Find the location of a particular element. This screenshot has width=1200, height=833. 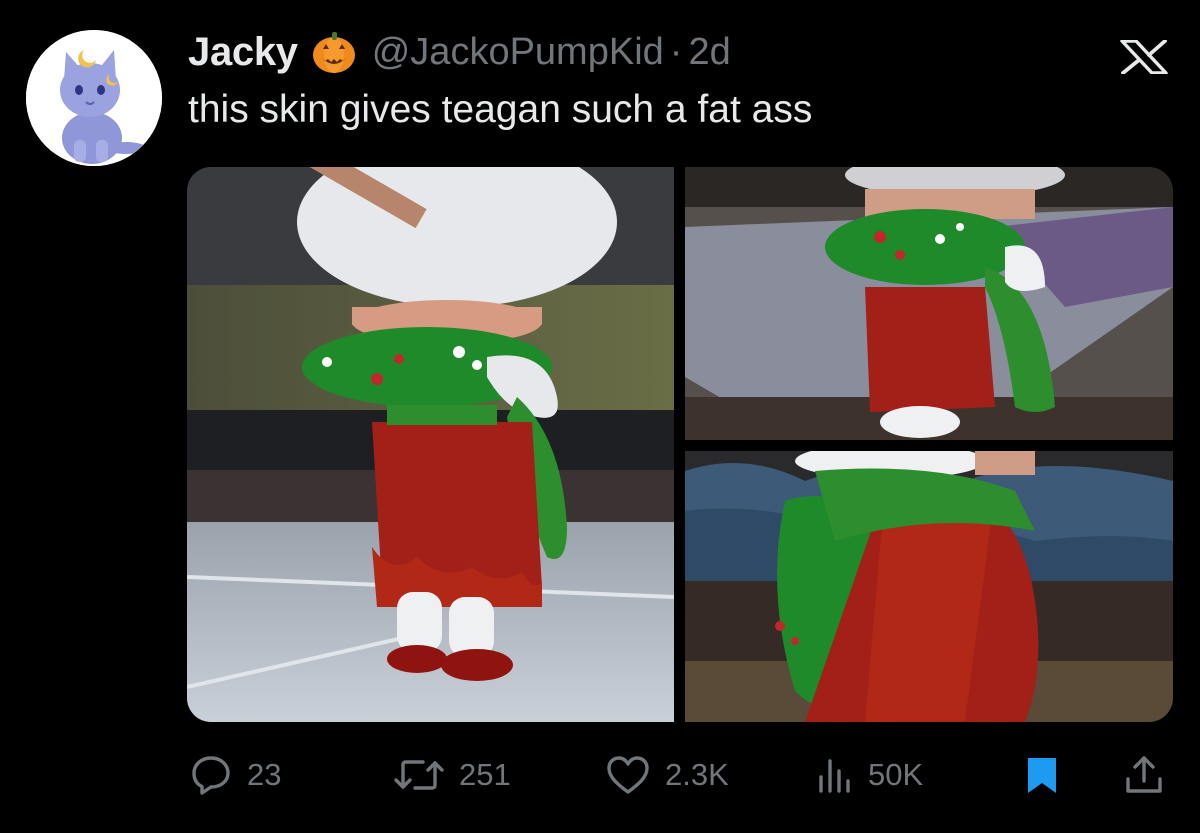

display-name: Jacky is located at coordinates (243, 52).